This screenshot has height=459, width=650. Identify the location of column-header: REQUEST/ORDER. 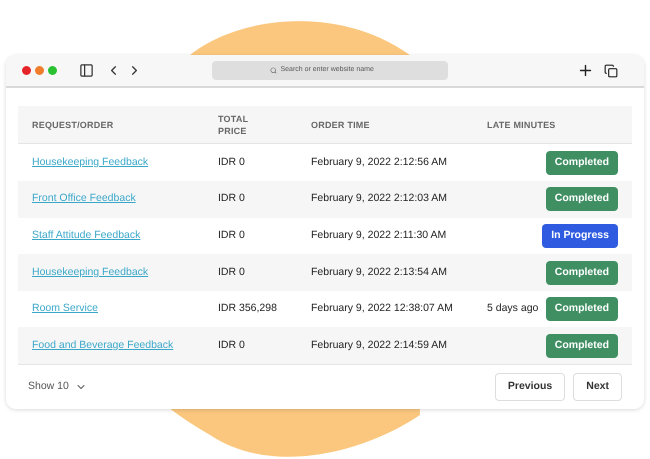
(73, 124).